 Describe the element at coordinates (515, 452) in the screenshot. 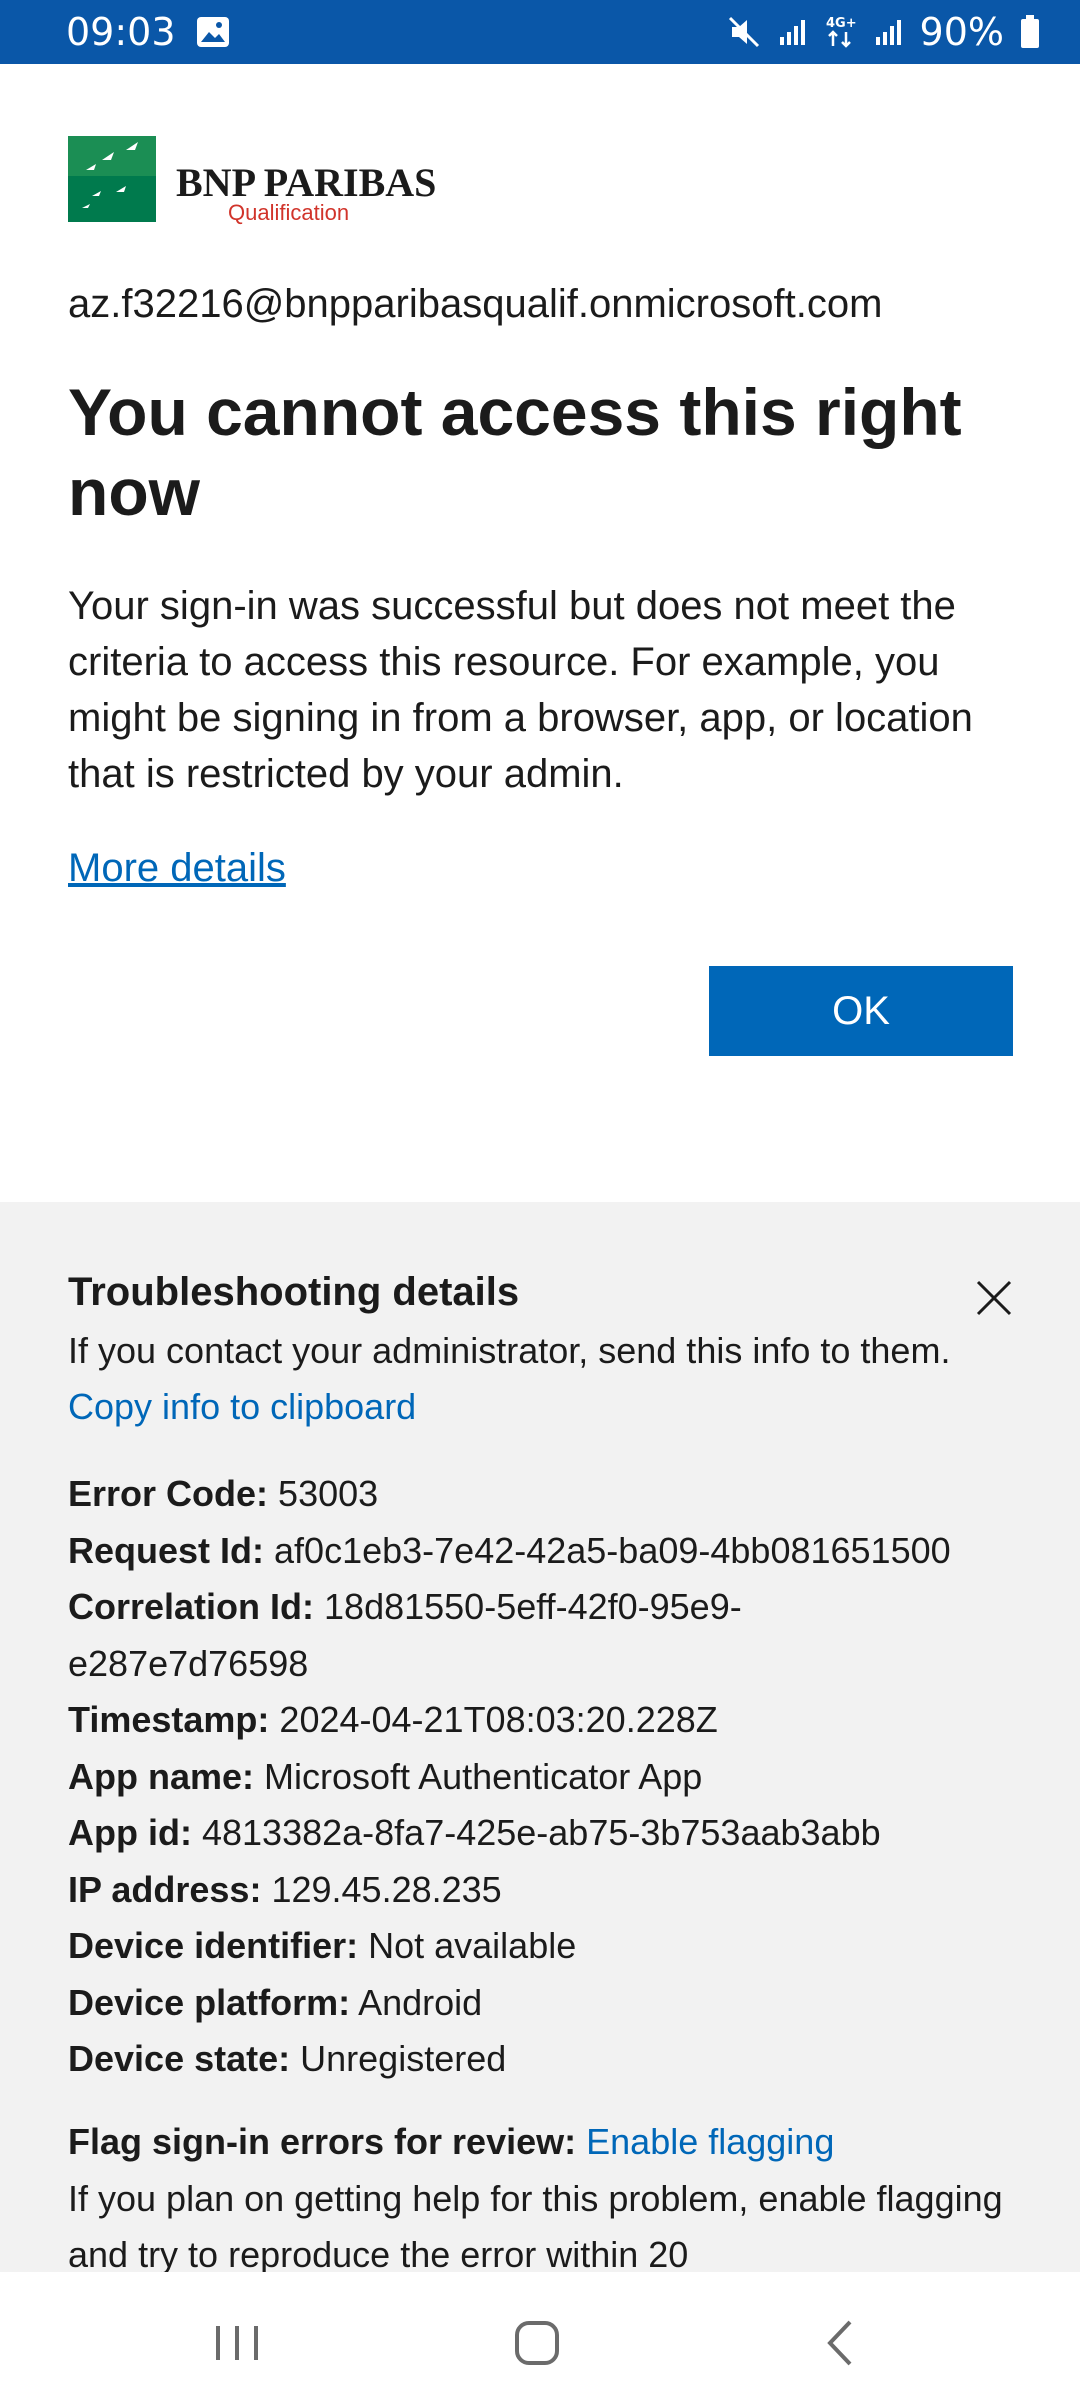

I see `page-title: You cannot access this right now` at that location.